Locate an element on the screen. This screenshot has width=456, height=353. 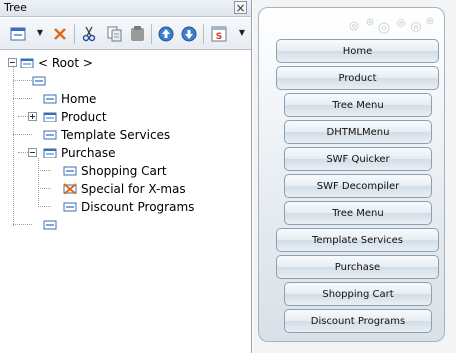
menu-item-shopping-cart: Shopping Cart is located at coordinates (358, 294).